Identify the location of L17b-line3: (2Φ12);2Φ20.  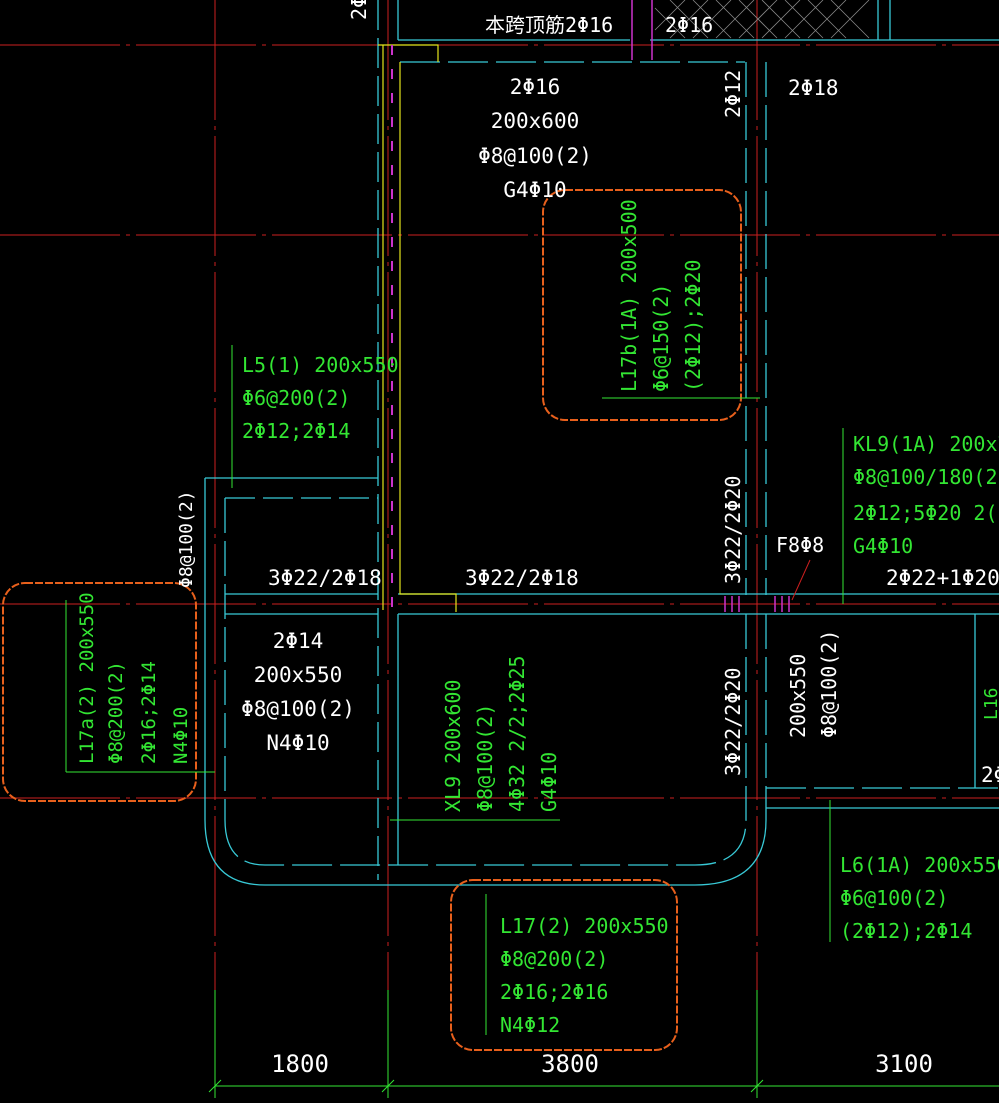
(693, 326).